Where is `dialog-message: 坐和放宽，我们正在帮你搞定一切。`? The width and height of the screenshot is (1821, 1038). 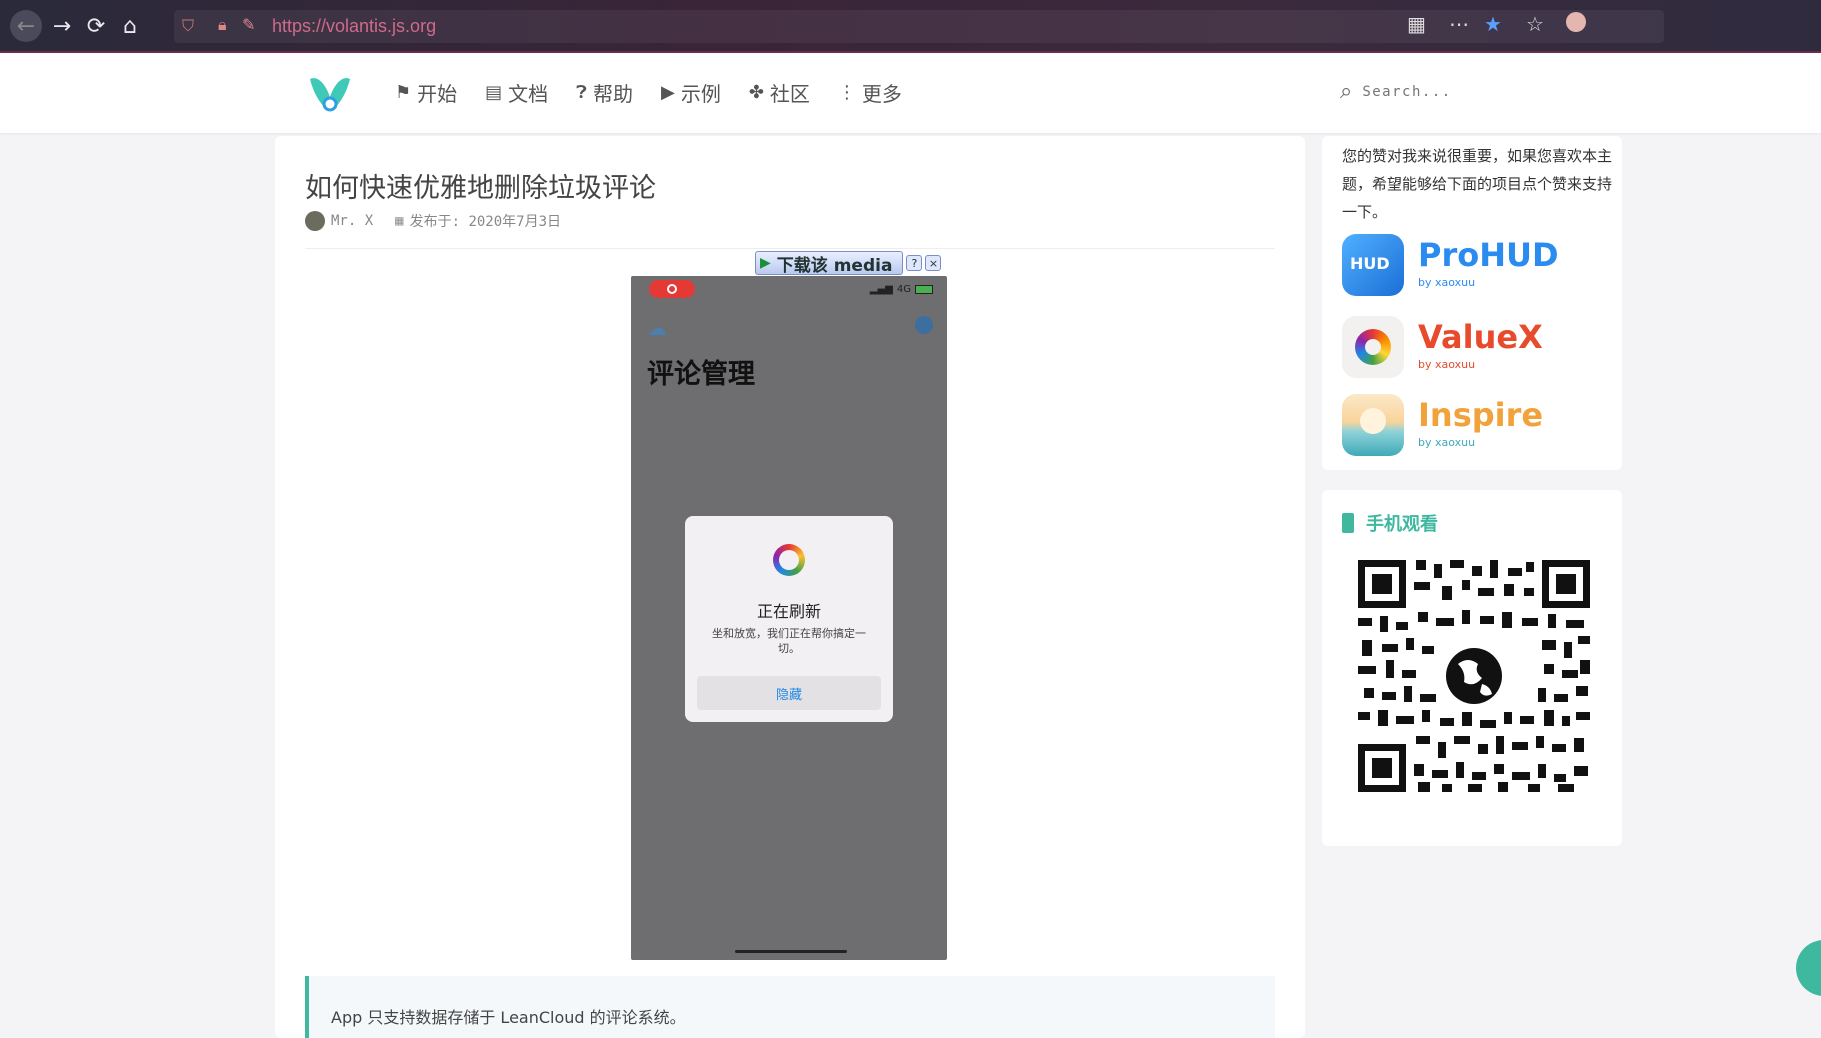 dialog-message: 坐和放宽，我们正在帮你搞定一切。 is located at coordinates (789, 641).